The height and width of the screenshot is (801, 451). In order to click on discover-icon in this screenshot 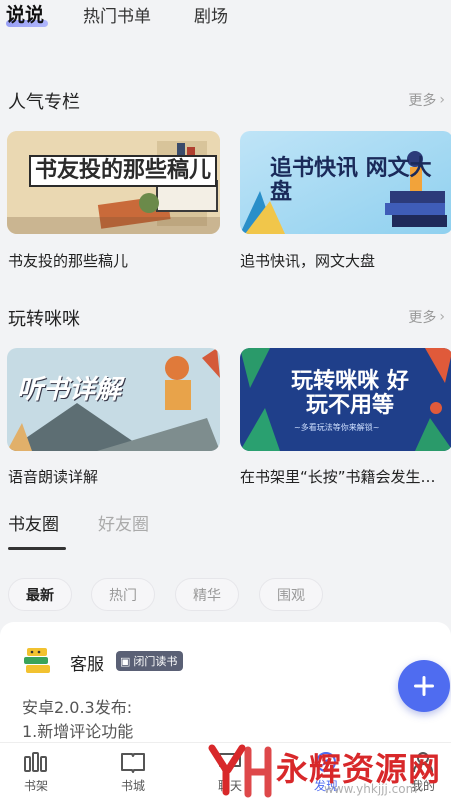, I will do `click(326, 762)`.